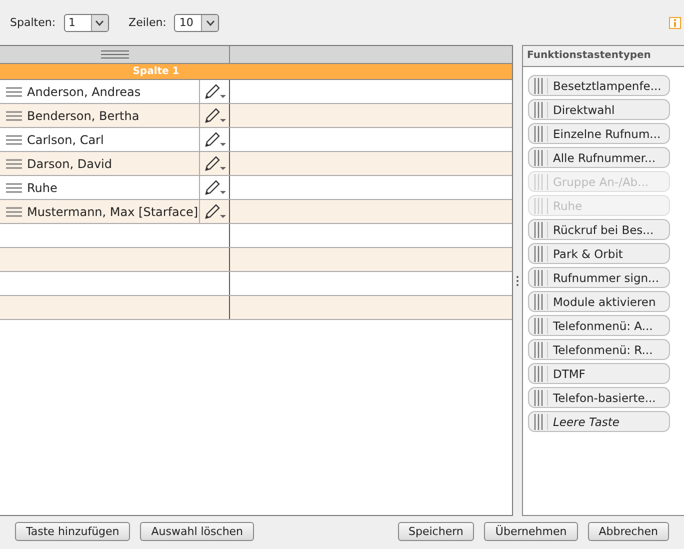 Image resolution: width=684 pixels, height=549 pixels. Describe the element at coordinates (42, 187) in the screenshot. I see `key-label: Ruhe` at that location.